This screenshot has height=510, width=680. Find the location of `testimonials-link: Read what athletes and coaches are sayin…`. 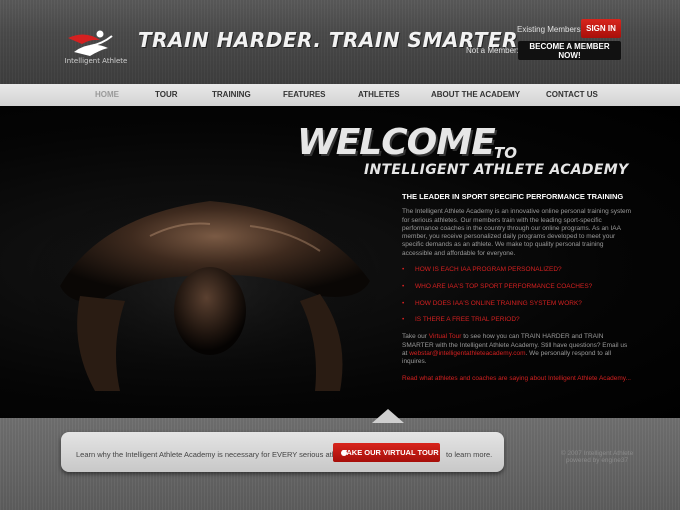

testimonials-link: Read what athletes and coaches are sayin… is located at coordinates (517, 379).